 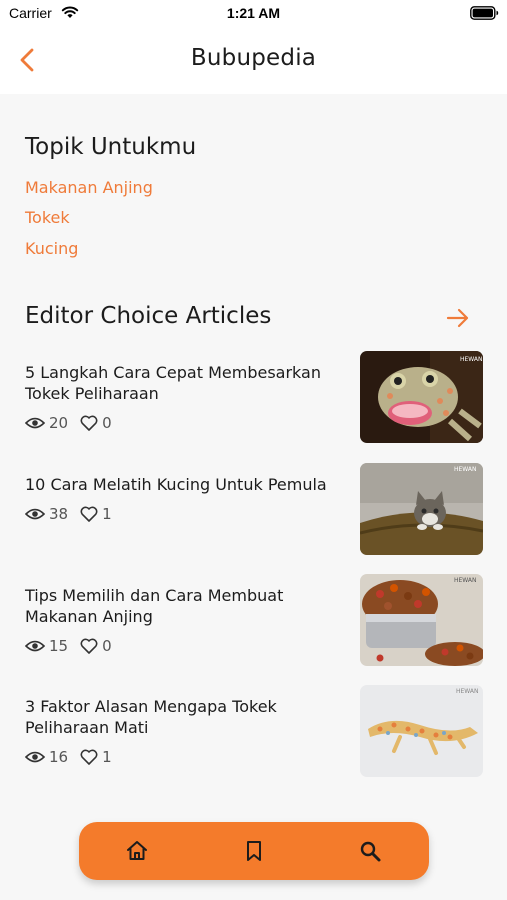 What do you see at coordinates (370, 851) in the screenshot?
I see `search-icon` at bounding box center [370, 851].